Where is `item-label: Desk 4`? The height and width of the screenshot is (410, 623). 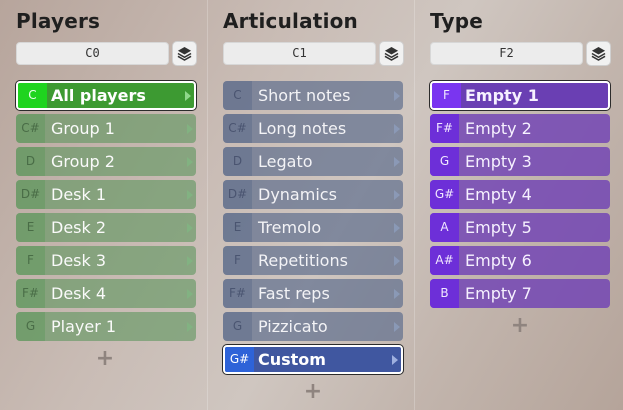
item-label: Desk 4 is located at coordinates (79, 293).